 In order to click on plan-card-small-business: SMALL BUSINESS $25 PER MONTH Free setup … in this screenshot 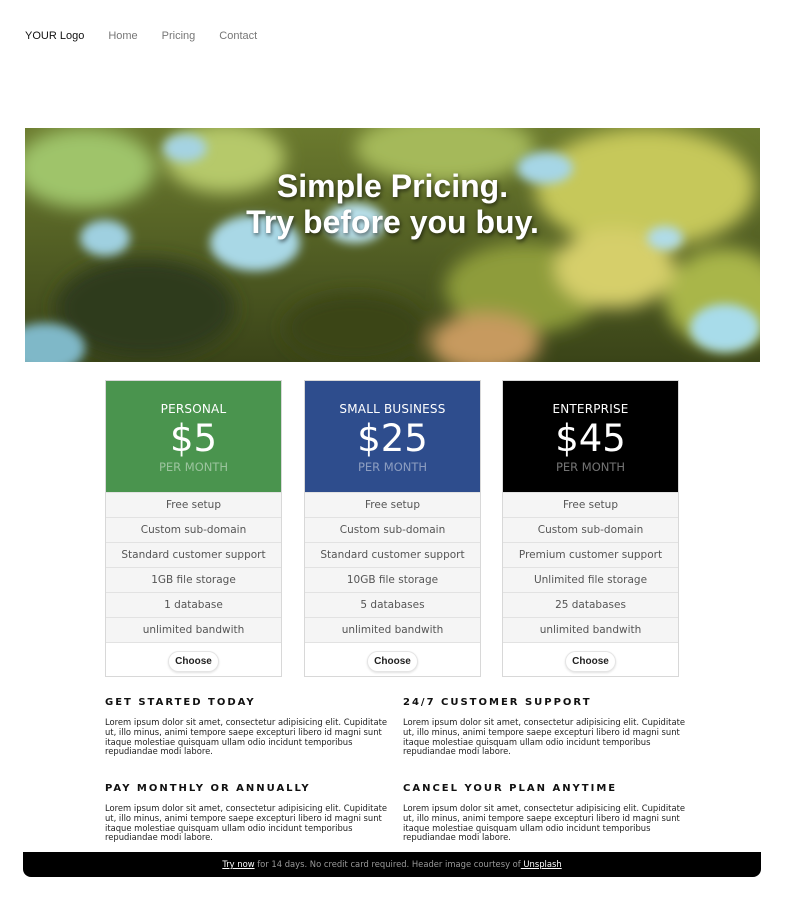, I will do `click(392, 528)`.